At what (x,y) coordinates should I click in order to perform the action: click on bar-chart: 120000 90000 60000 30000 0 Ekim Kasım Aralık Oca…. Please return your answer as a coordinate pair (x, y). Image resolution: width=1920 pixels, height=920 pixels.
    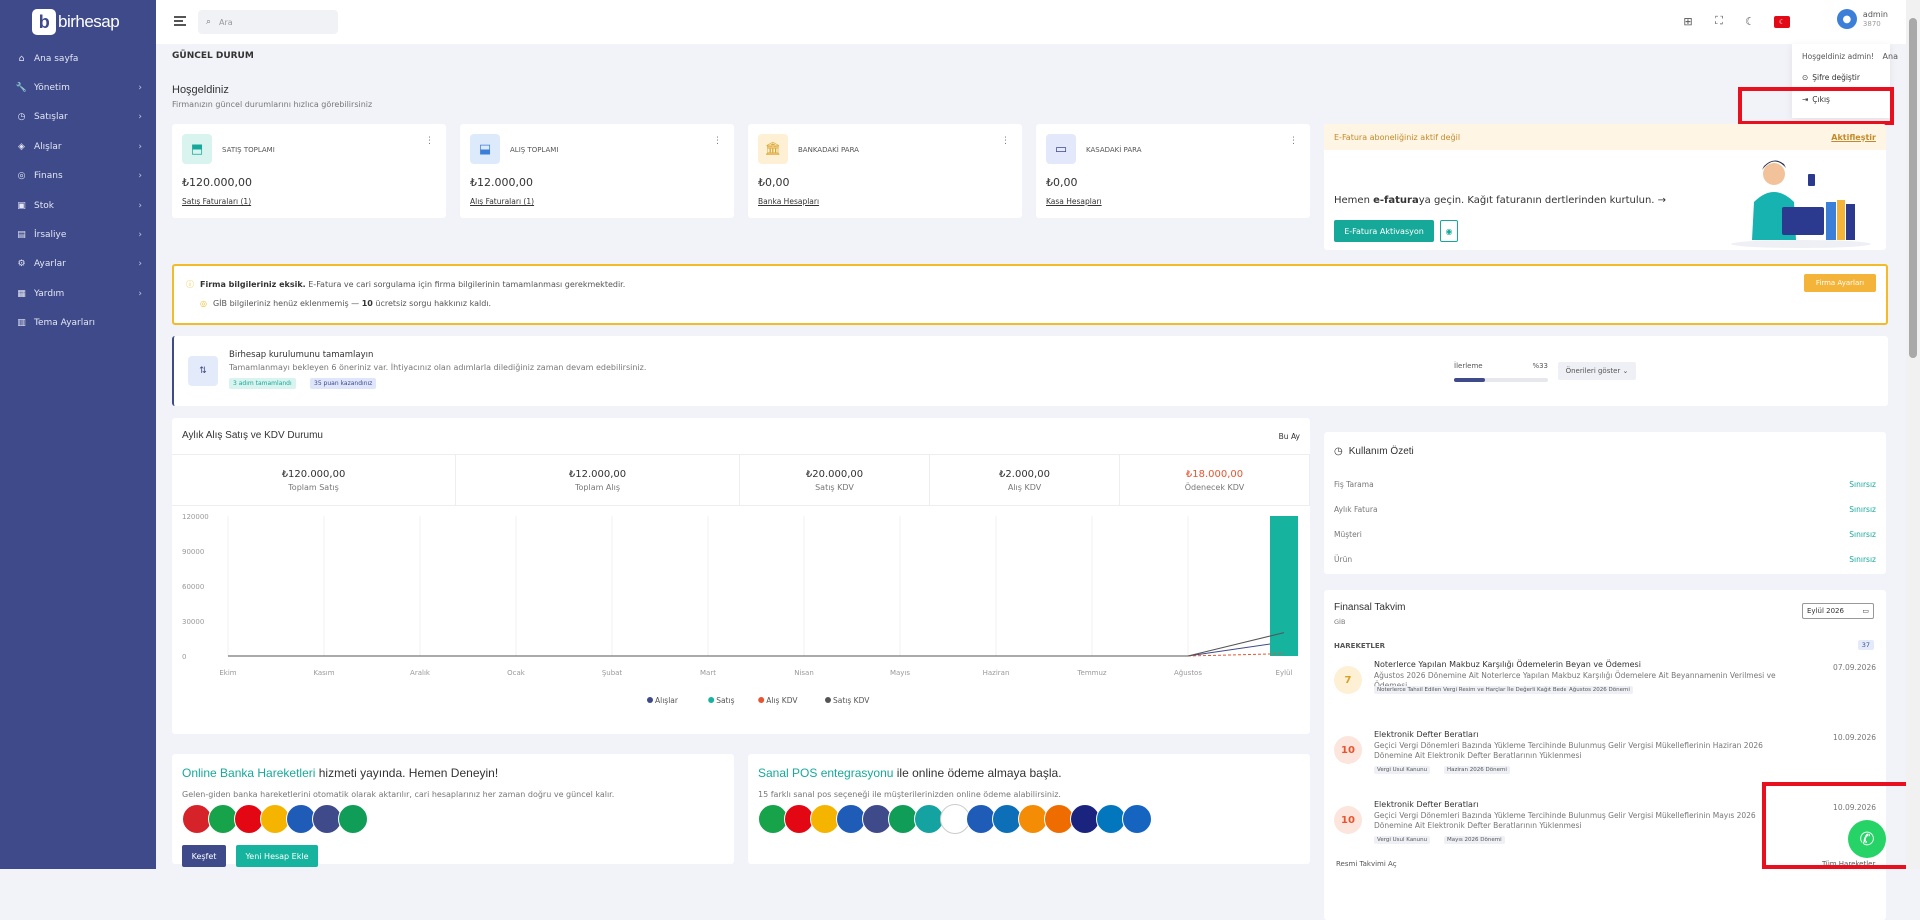
    Looking at the image, I should click on (740, 609).